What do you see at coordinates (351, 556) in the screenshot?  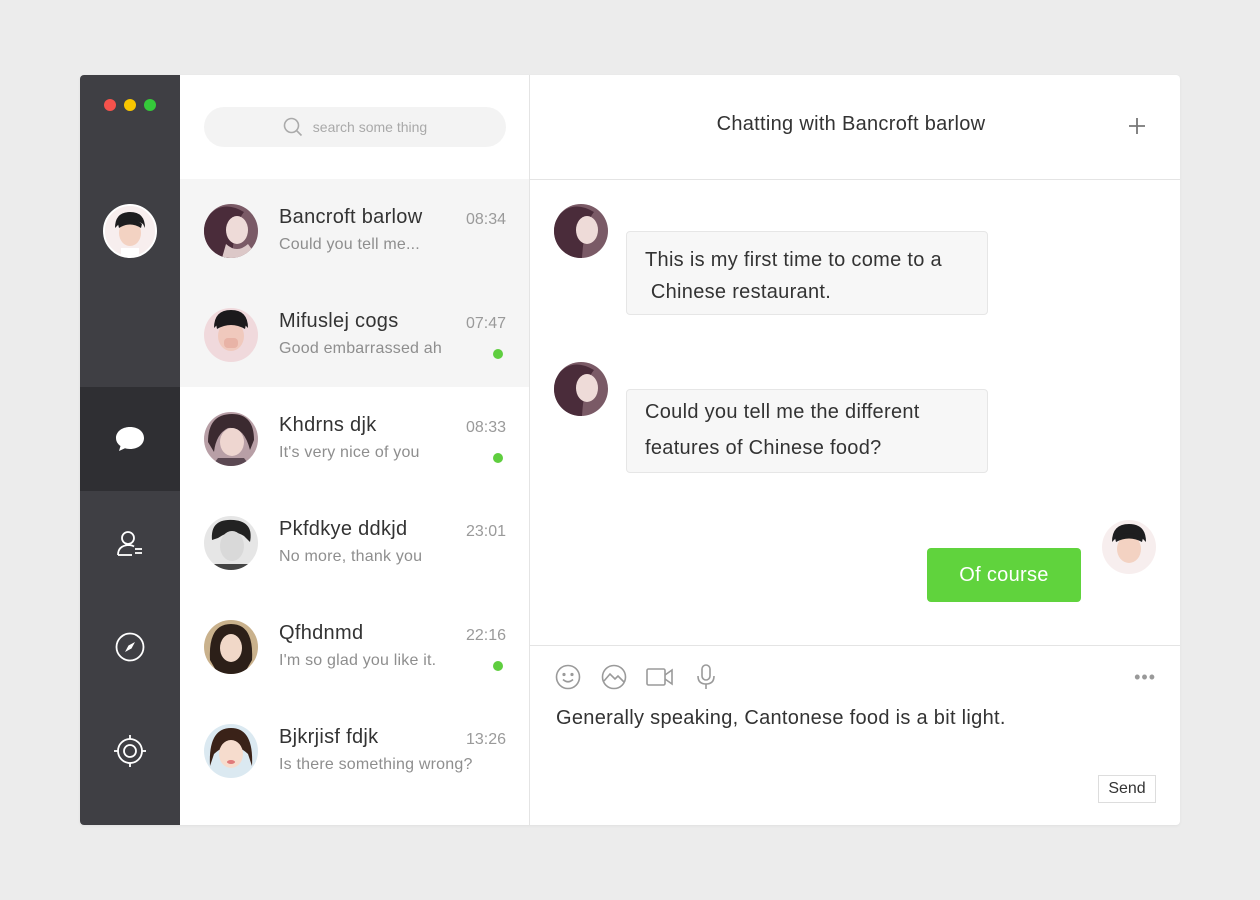 I see `message-preview: No more, thank you` at bounding box center [351, 556].